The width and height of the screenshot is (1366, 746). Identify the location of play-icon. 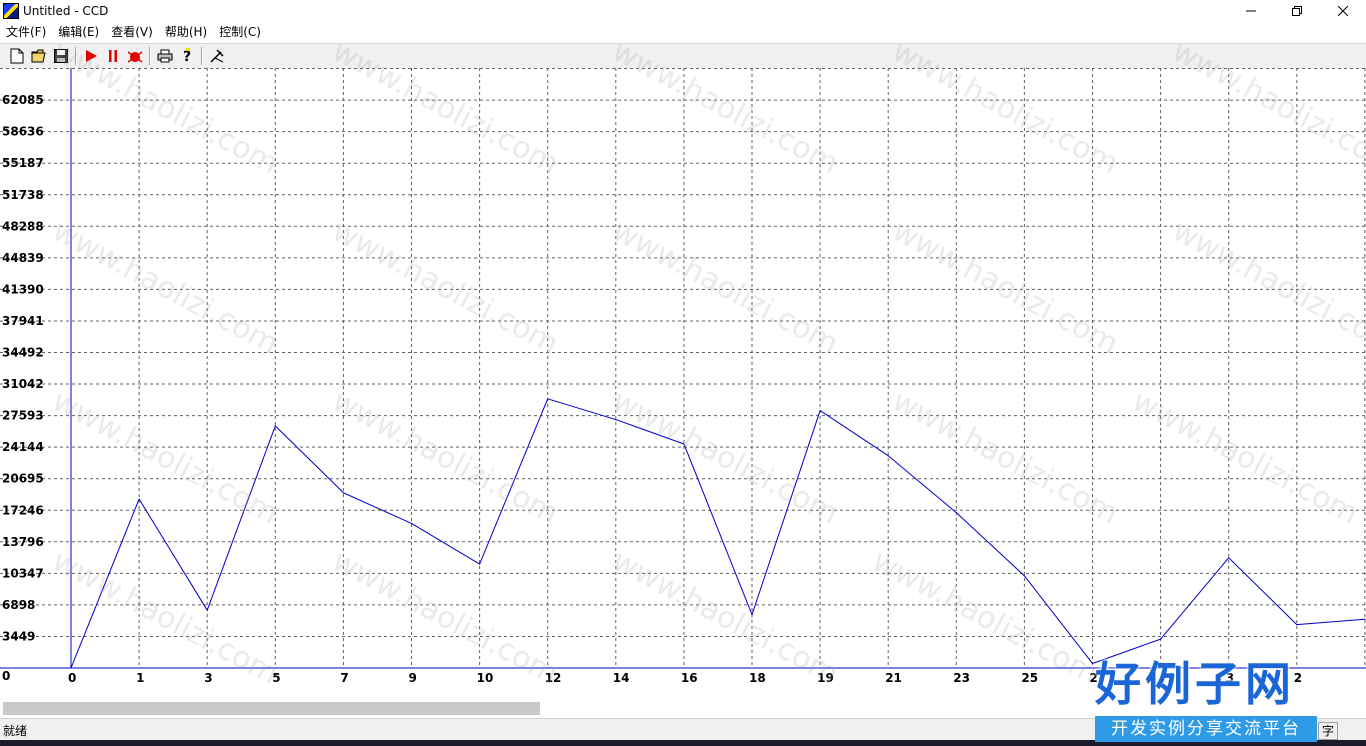
(91, 56).